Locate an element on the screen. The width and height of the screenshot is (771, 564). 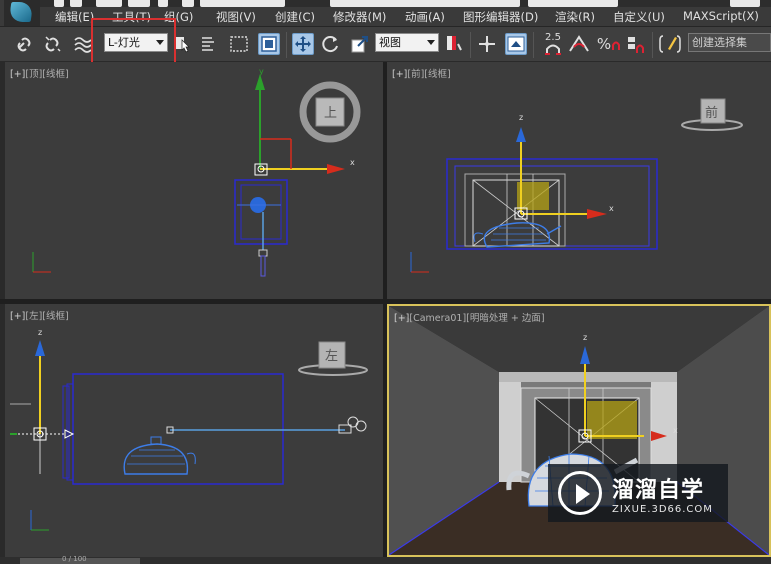
menu-animation: 动画(A) is located at coordinates (425, 17).